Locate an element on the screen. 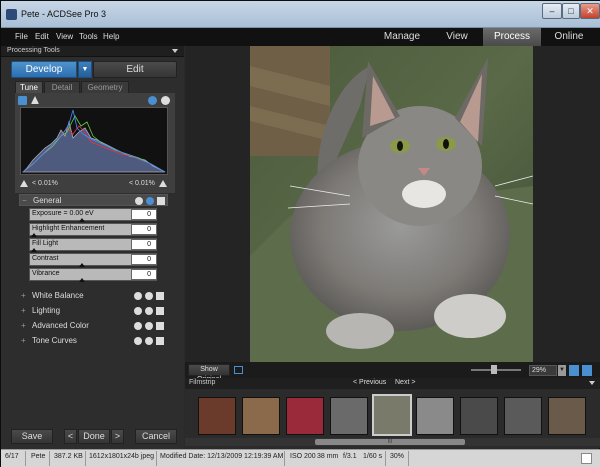  highlight-clip-warning-icon is located at coordinates (163, 183).